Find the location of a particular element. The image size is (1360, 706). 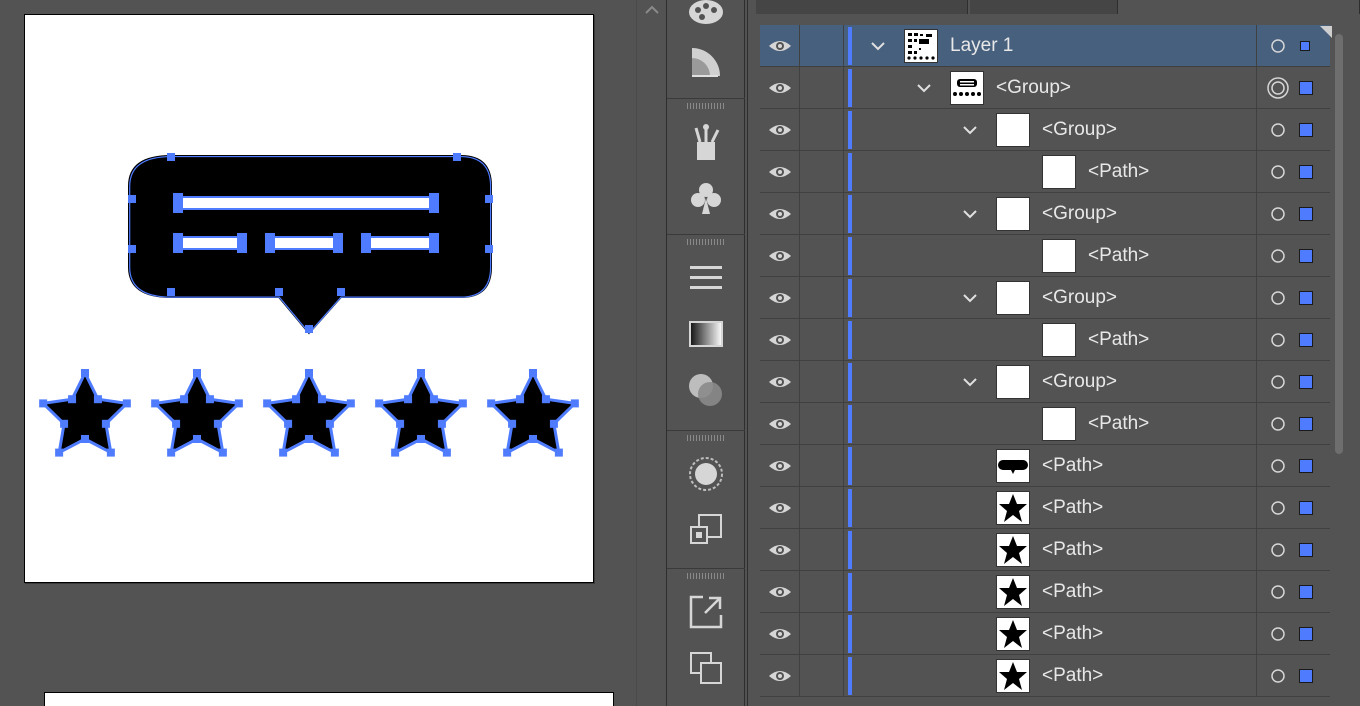

stars is located at coordinates (309, 413).